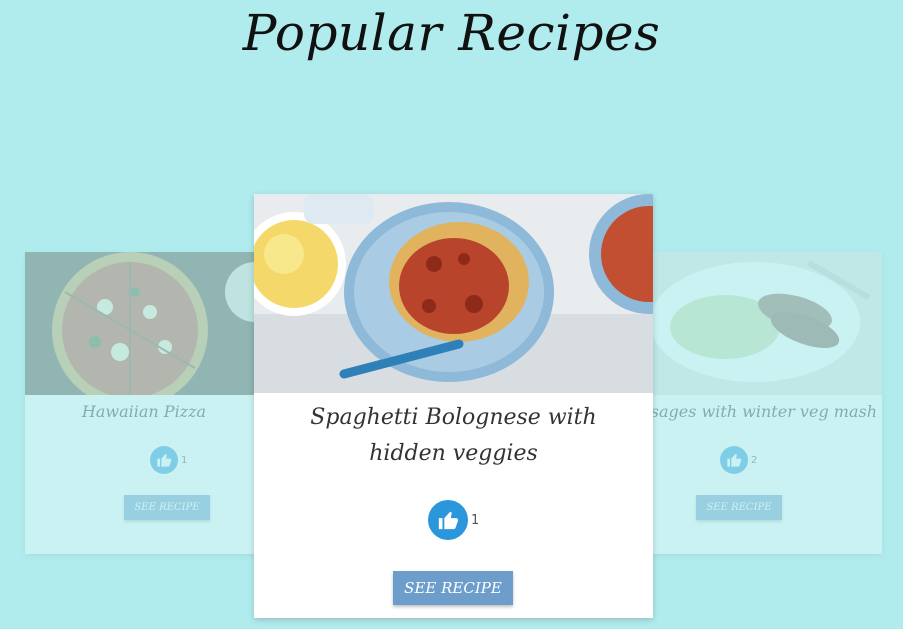  Describe the element at coordinates (754, 460) in the screenshot. I see `like-count: 2` at that location.